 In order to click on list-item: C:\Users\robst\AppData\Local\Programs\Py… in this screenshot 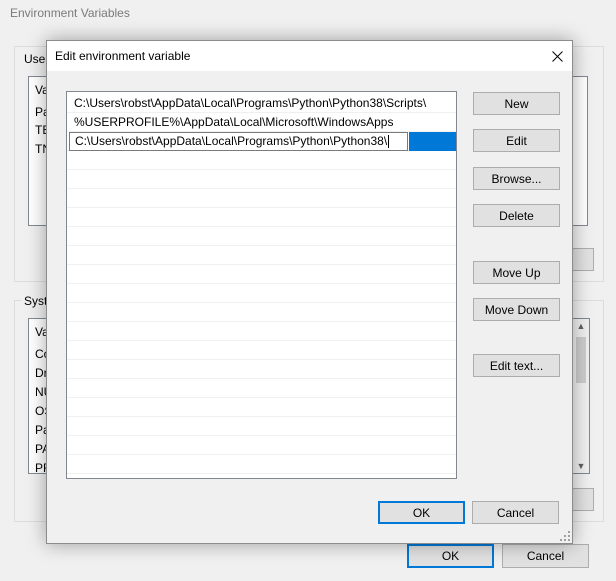, I will do `click(261, 103)`.